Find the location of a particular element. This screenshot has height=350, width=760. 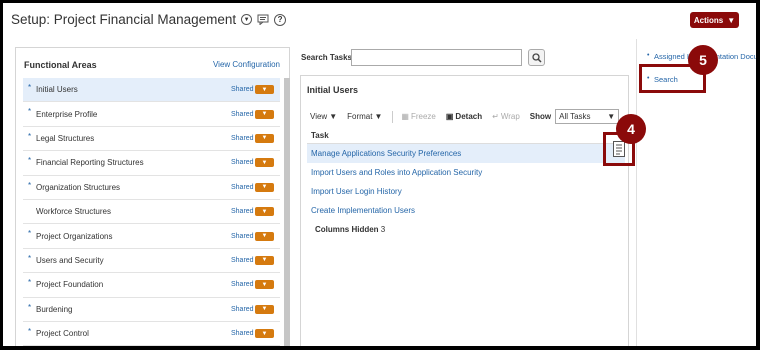

freeze-button: ▦ Freeze is located at coordinates (418, 116).